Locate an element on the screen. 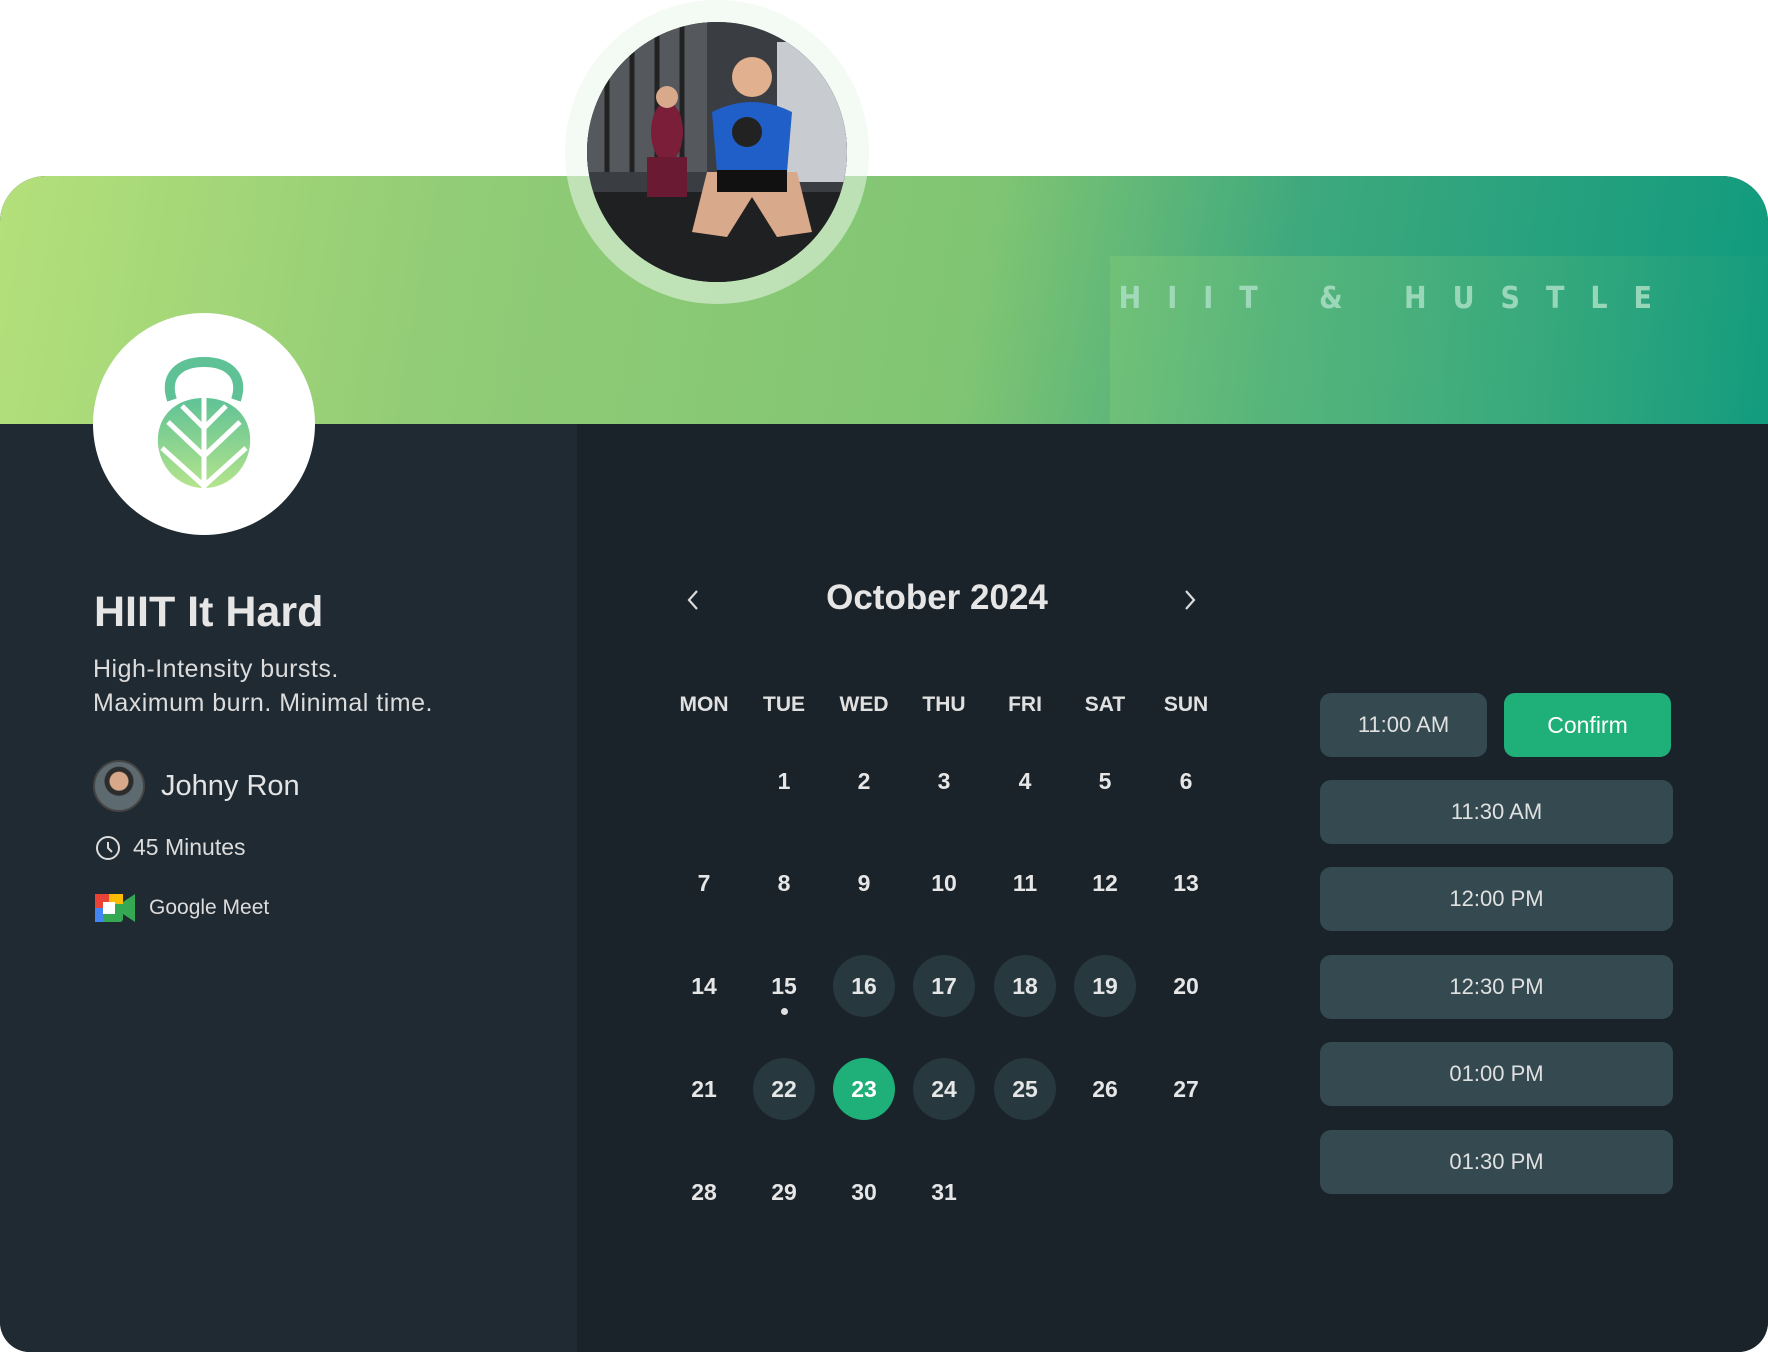 The height and width of the screenshot is (1352, 1768). chevron-right-icon is located at coordinates (1190, 600).